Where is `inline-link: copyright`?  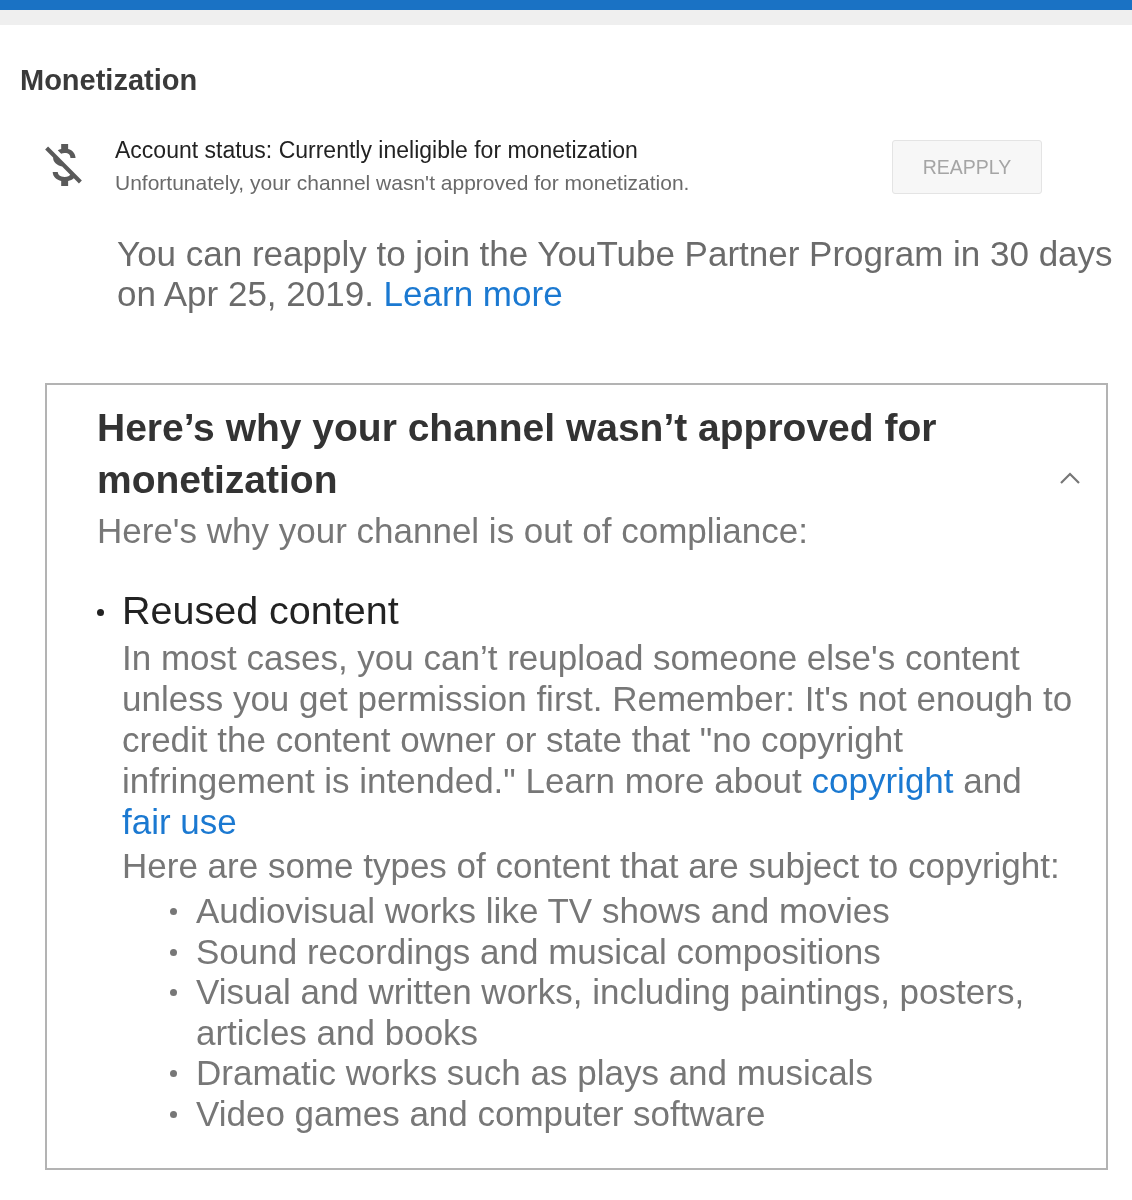
inline-link: copyright is located at coordinates (882, 780).